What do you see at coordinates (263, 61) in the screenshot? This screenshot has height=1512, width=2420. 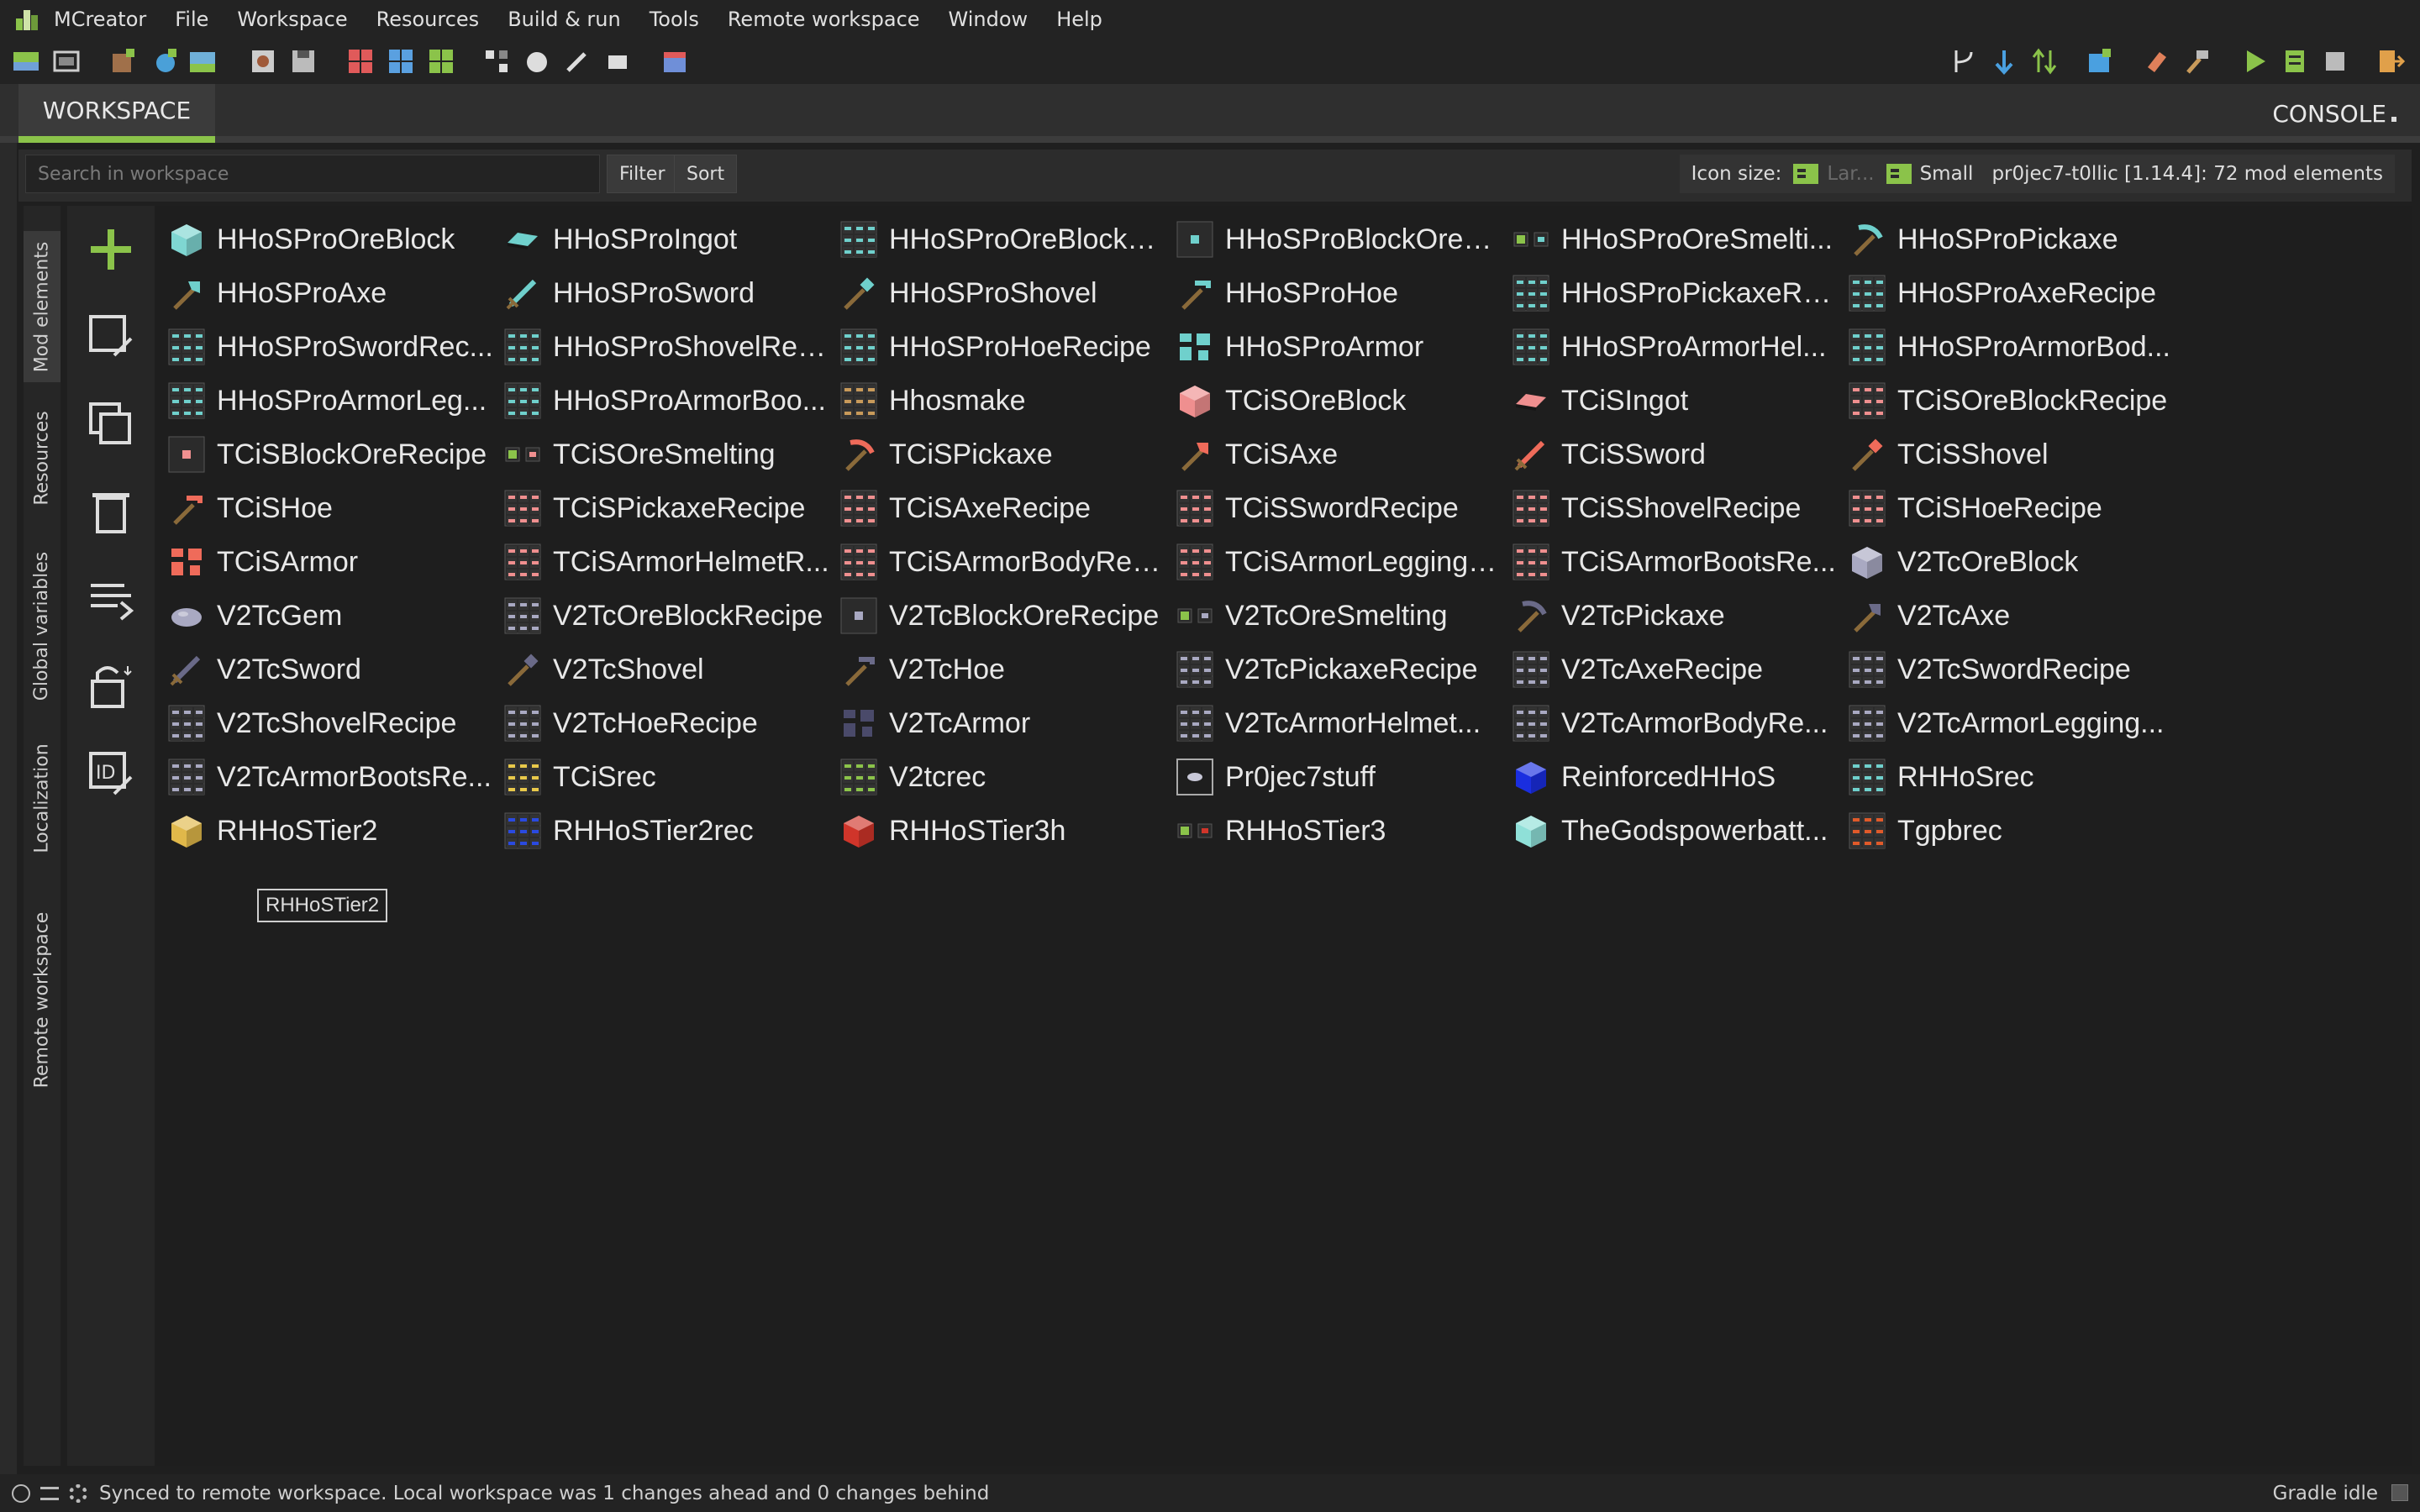 I see `record-icon` at bounding box center [263, 61].